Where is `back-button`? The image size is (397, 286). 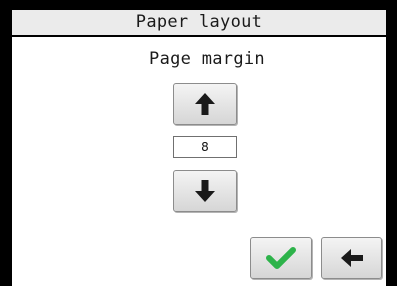
back-button is located at coordinates (351, 258).